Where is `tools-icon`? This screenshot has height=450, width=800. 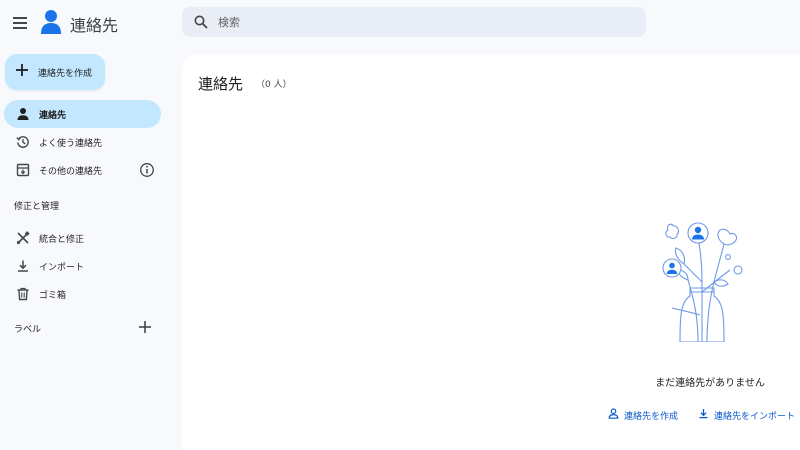 tools-icon is located at coordinates (23, 238).